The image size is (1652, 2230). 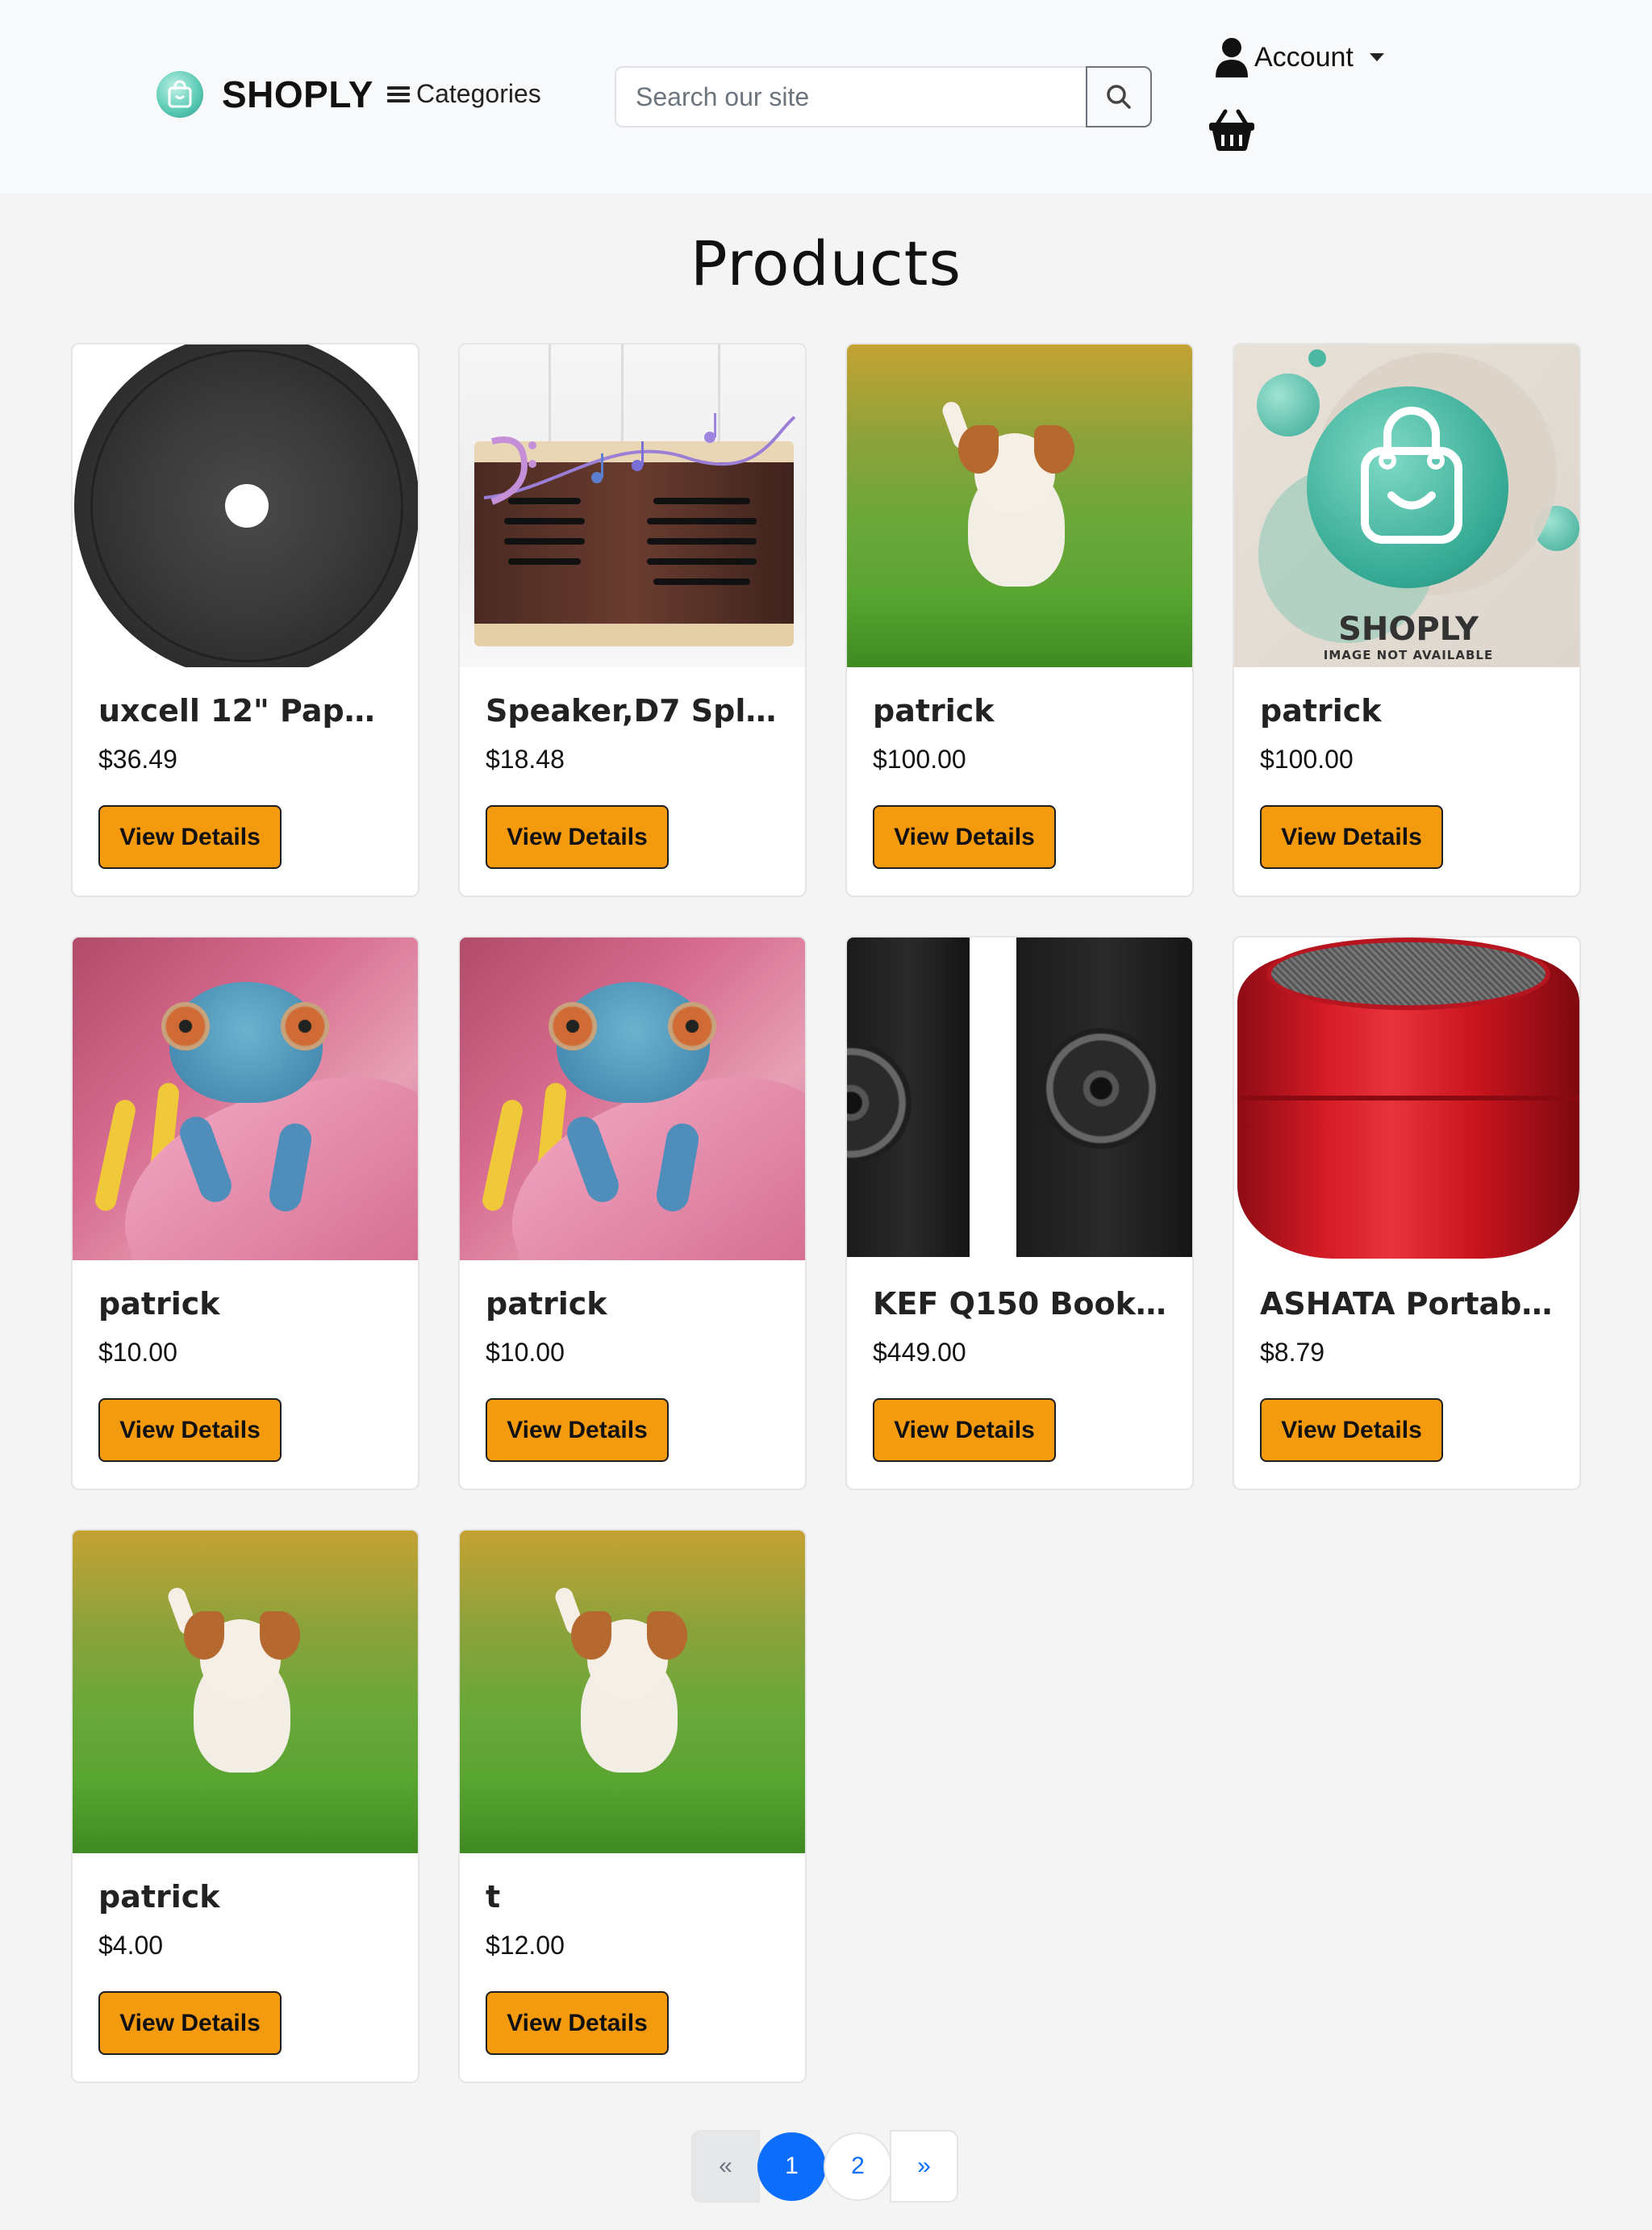 I want to click on categories-menu-button: Categories, so click(x=464, y=94).